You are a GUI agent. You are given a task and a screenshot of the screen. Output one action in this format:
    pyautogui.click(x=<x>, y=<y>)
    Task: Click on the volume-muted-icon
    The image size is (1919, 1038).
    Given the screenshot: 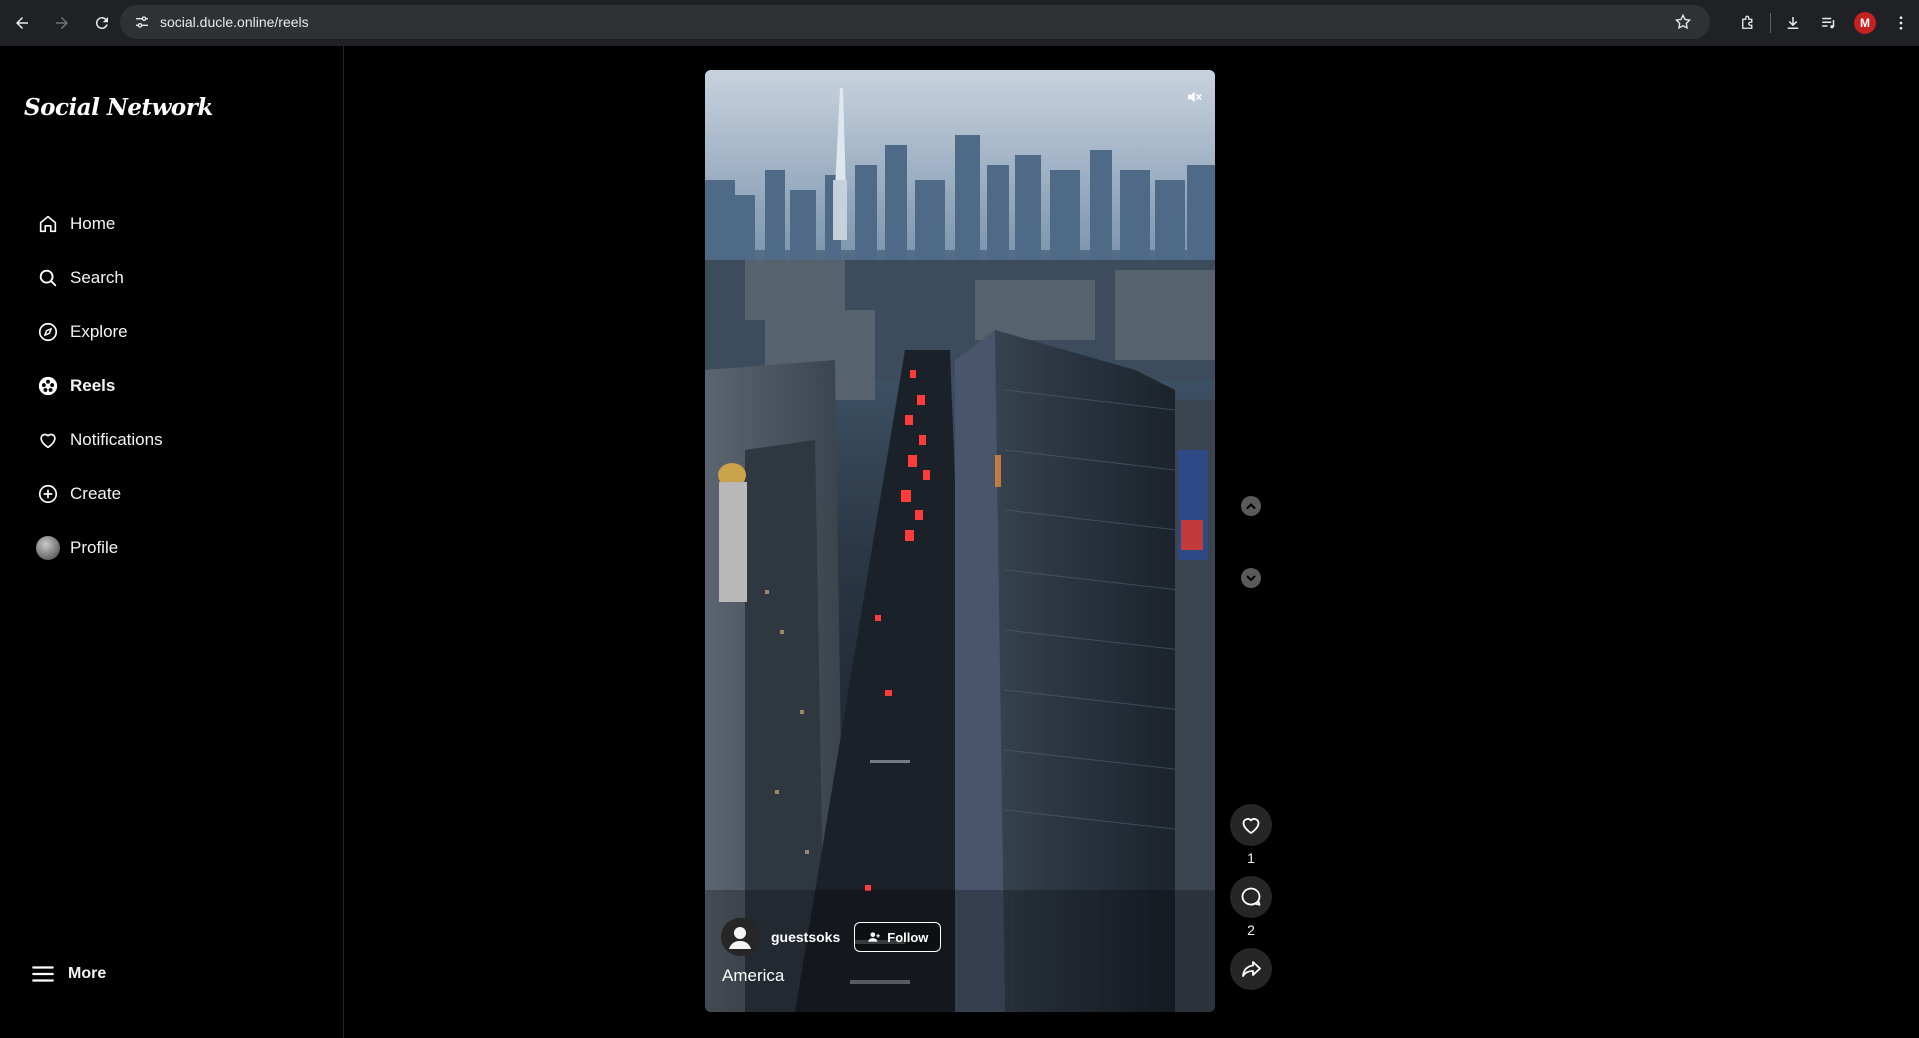 What is the action you would take?
    pyautogui.click(x=1195, y=97)
    